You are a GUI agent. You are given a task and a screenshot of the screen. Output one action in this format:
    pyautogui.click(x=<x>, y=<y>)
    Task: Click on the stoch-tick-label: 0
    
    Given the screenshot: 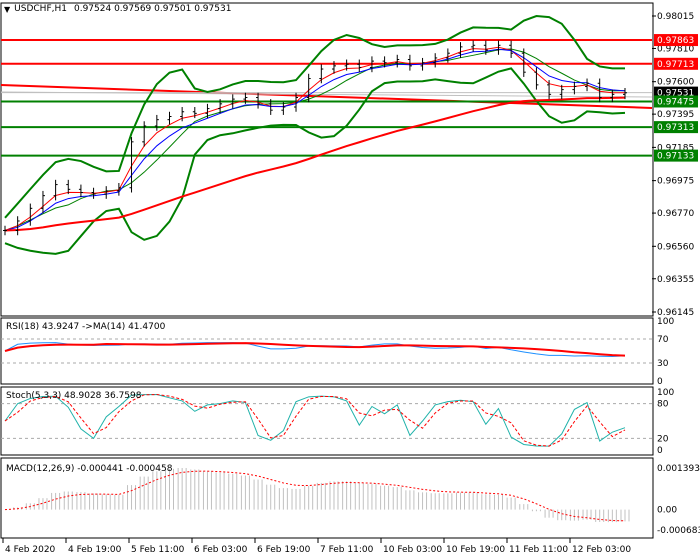 What is the action you would take?
    pyautogui.click(x=660, y=451)
    